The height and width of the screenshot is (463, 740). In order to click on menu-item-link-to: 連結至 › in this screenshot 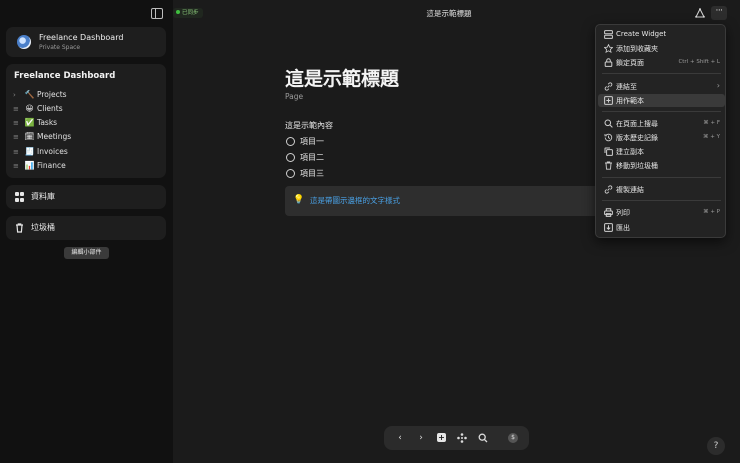, I will do `click(661, 86)`.